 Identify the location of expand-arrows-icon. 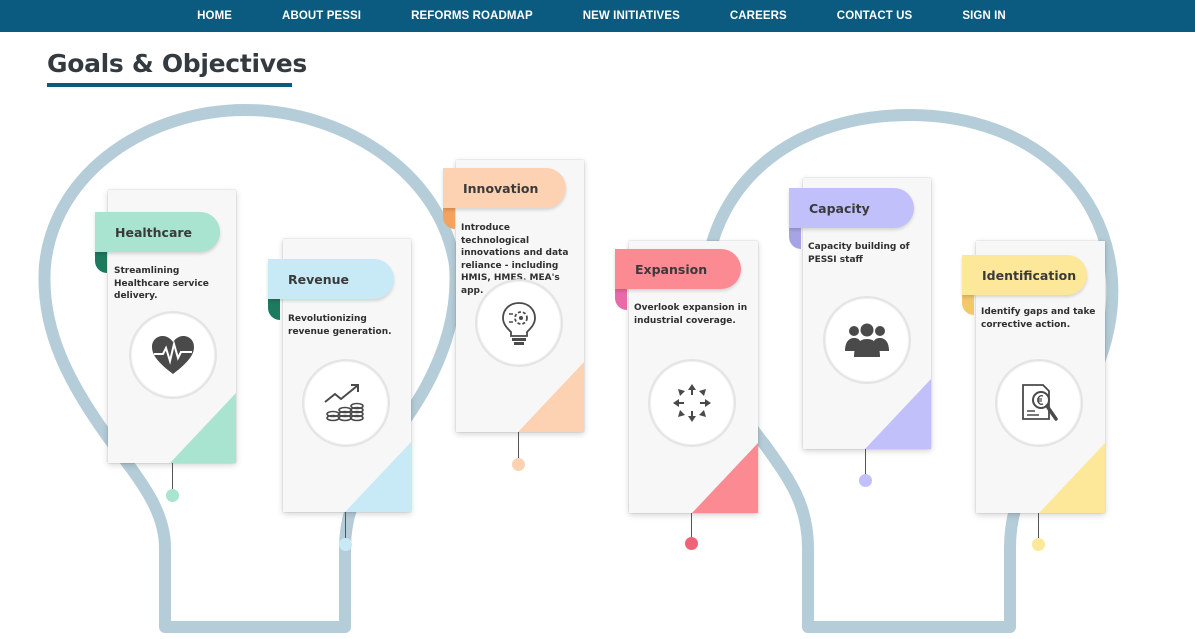
(692, 403).